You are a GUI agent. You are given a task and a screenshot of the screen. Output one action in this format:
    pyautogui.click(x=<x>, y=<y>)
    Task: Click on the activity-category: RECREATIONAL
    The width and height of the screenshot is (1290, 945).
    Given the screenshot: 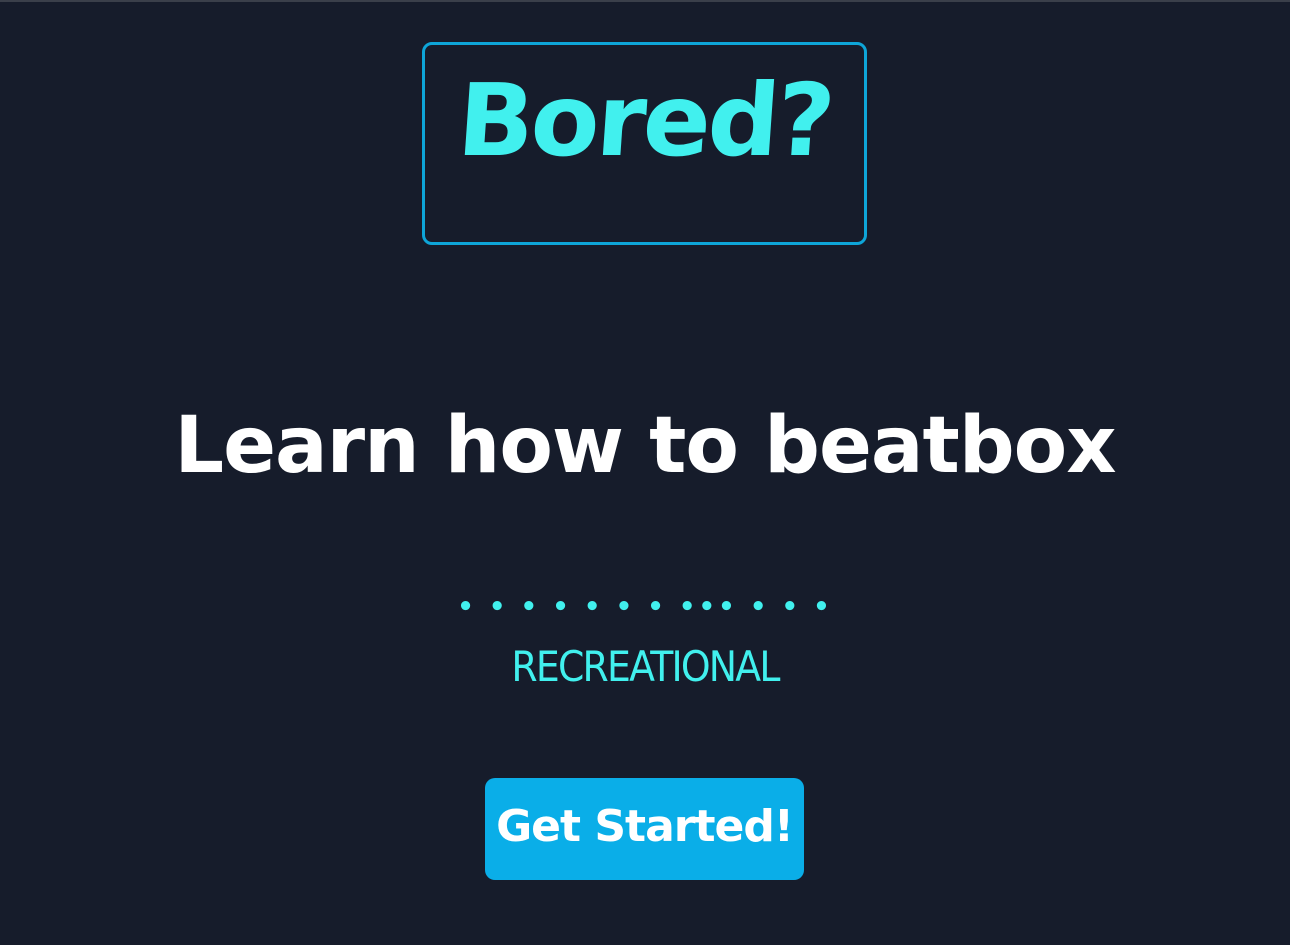 What is the action you would take?
    pyautogui.click(x=645, y=666)
    